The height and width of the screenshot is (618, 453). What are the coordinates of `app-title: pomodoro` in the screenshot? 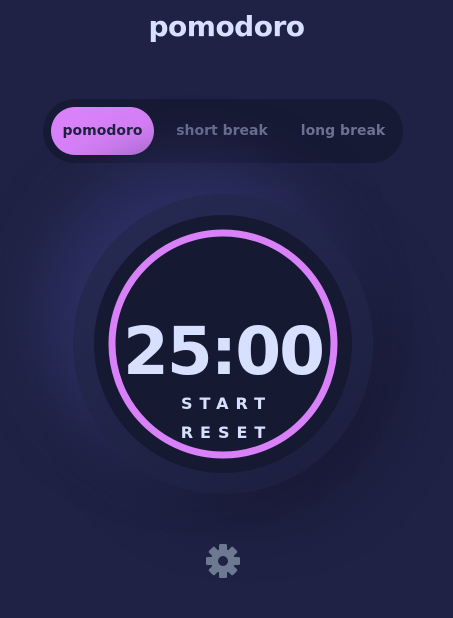 It's located at (226, 26).